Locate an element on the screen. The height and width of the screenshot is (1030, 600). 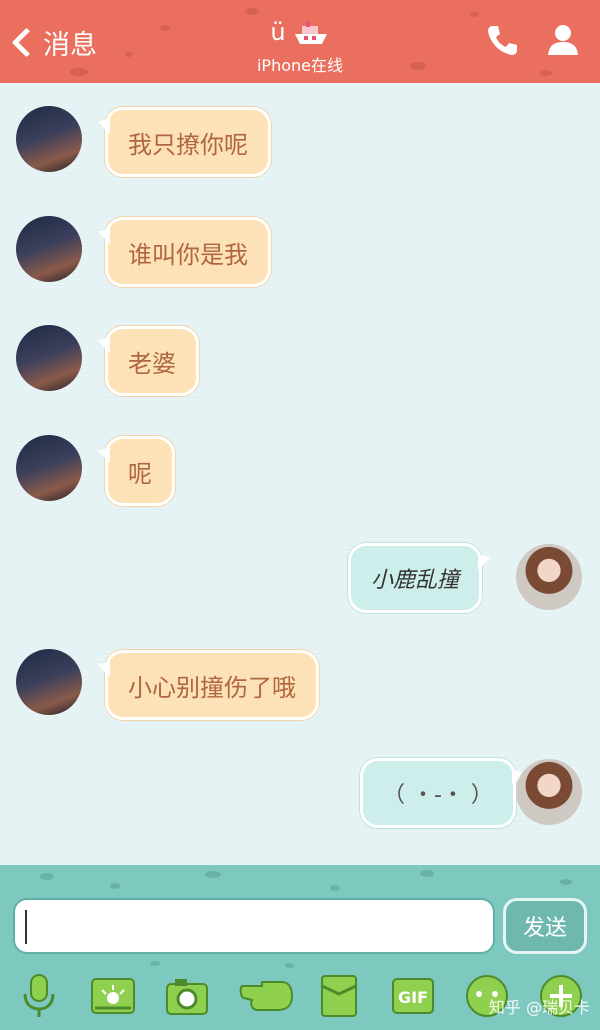
send-button: 发送 is located at coordinates (545, 926).